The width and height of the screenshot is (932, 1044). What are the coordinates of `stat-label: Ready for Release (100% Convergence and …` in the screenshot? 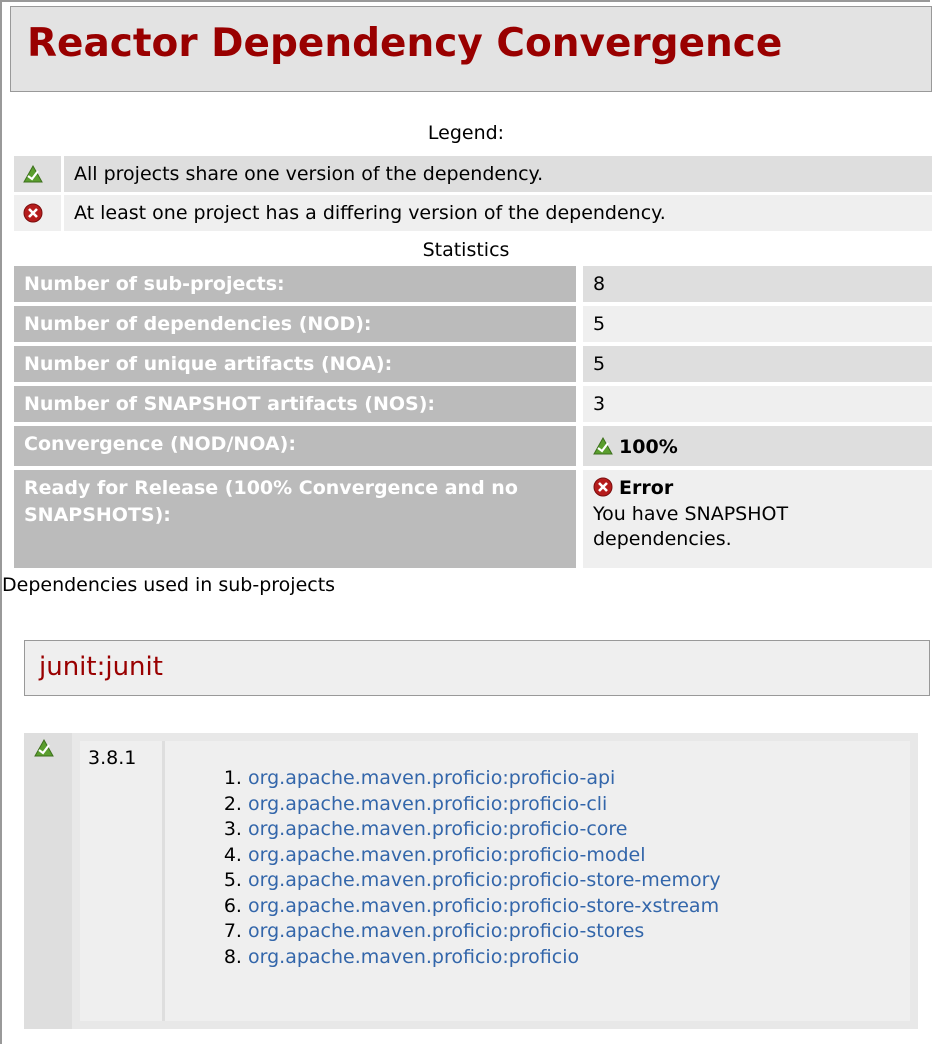 It's located at (295, 519).